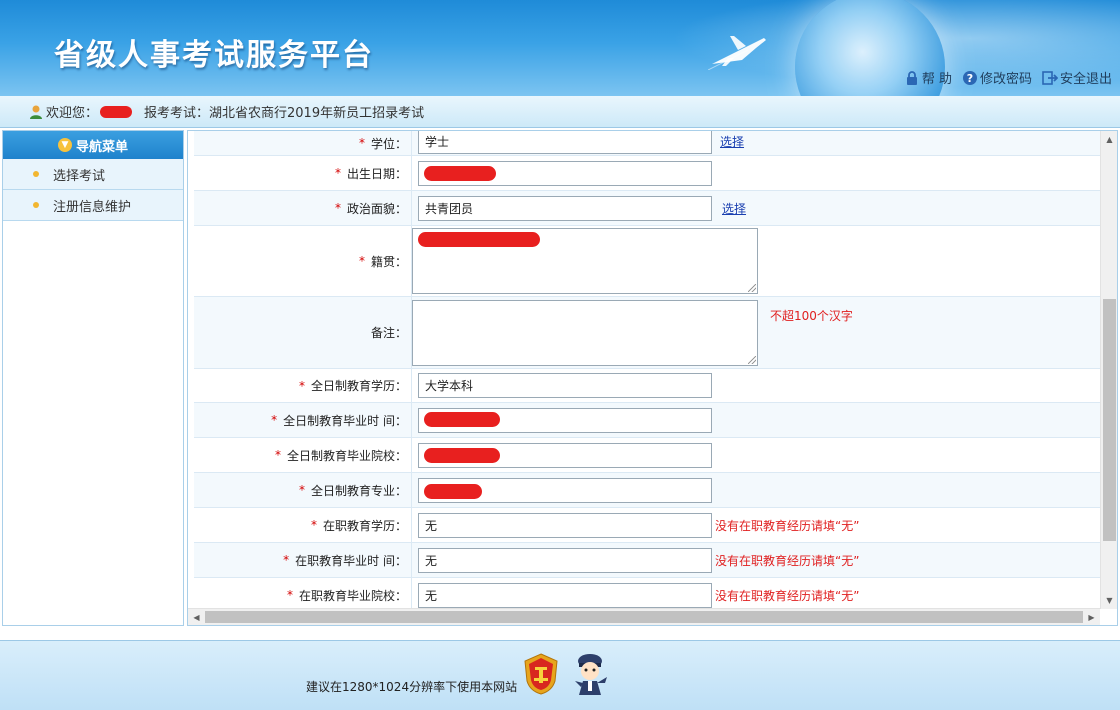  Describe the element at coordinates (1085, 79) in the screenshot. I see `logout-label: 安全退出` at that location.